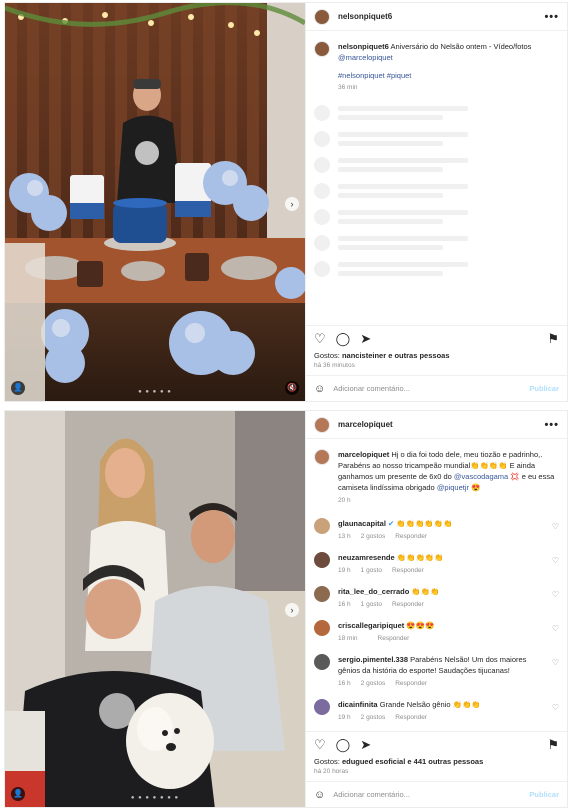 Image resolution: width=576 pixels, height=812 pixels. I want to click on likes-others: e outras pessoas, so click(418, 355).